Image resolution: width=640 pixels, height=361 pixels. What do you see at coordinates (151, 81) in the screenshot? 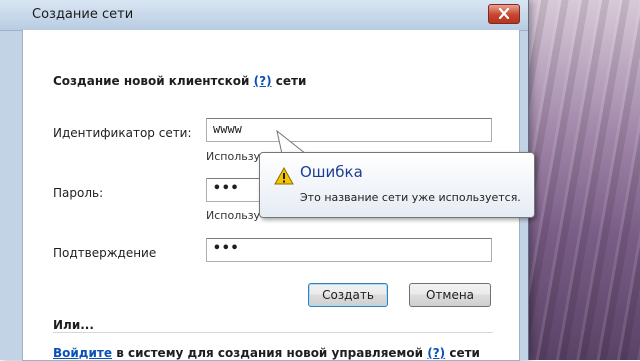
I see `heading-text: Создание новой клиентской` at bounding box center [151, 81].